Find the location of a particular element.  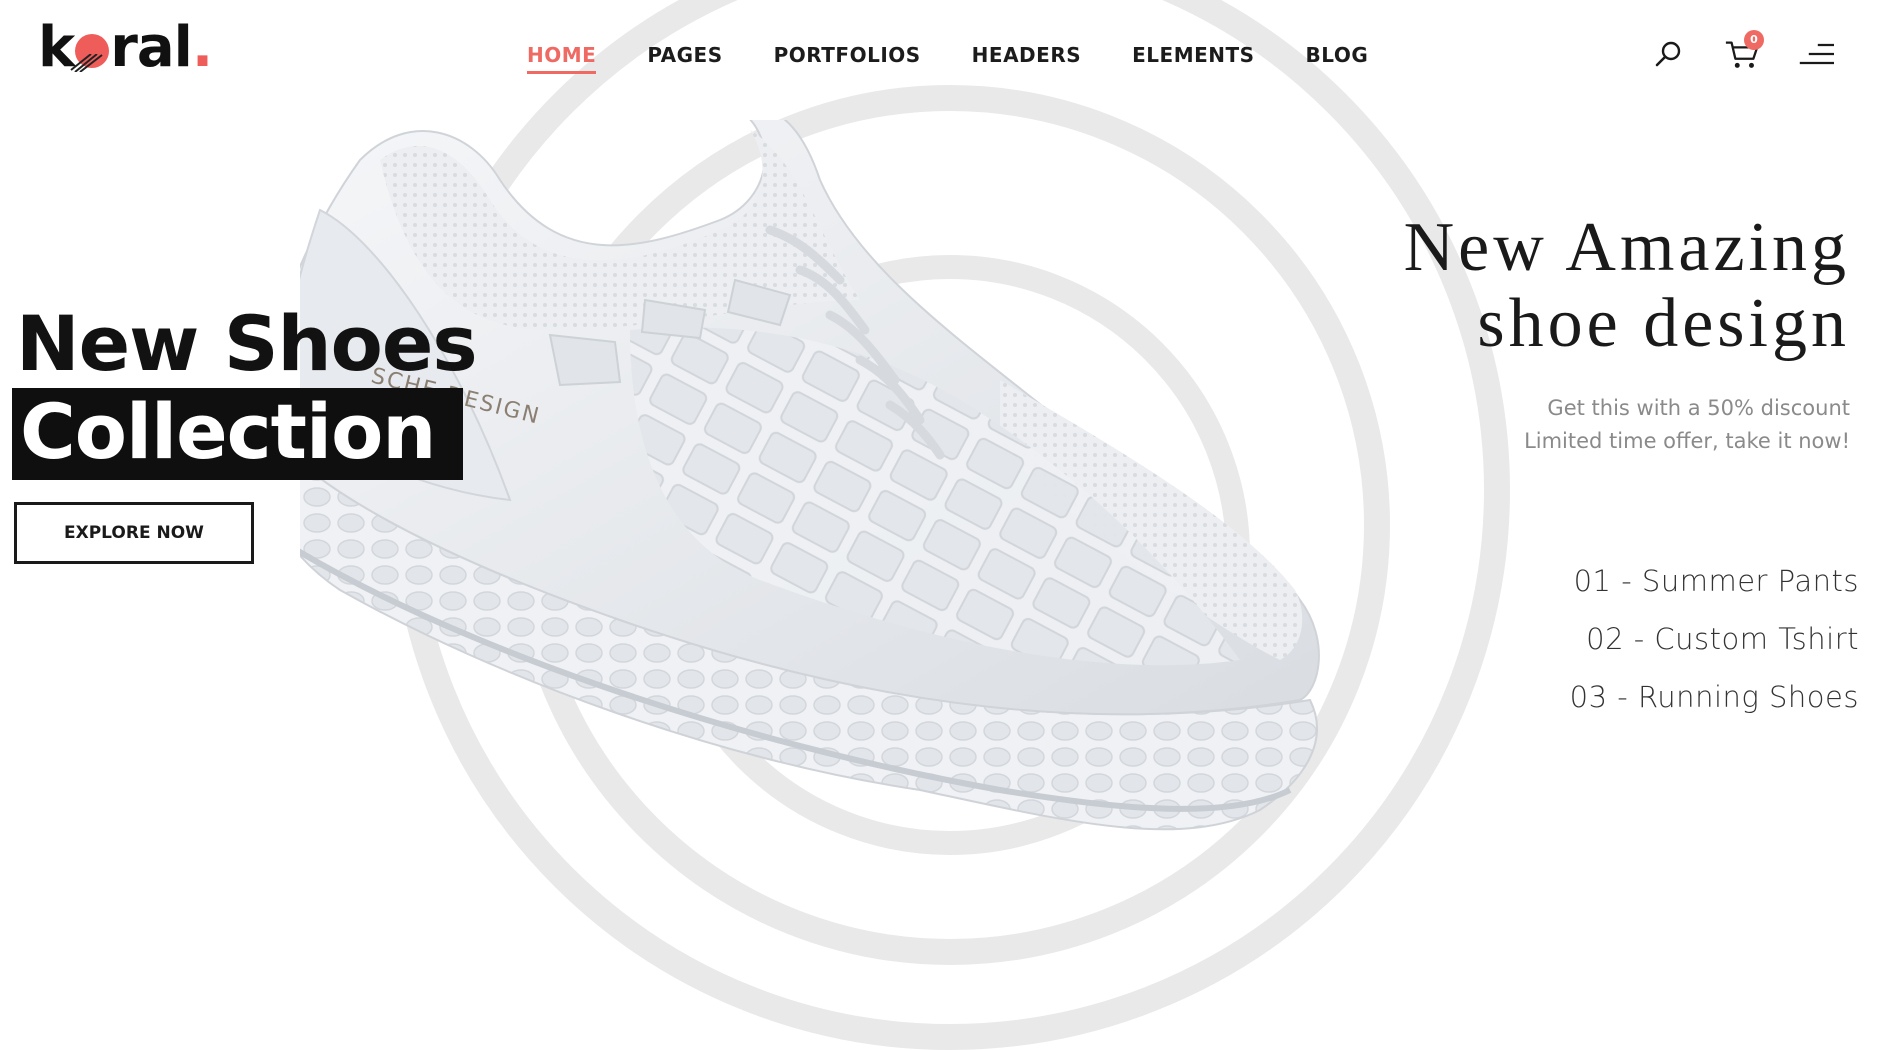

hero-title-line1: New Shoes is located at coordinates (247, 343).